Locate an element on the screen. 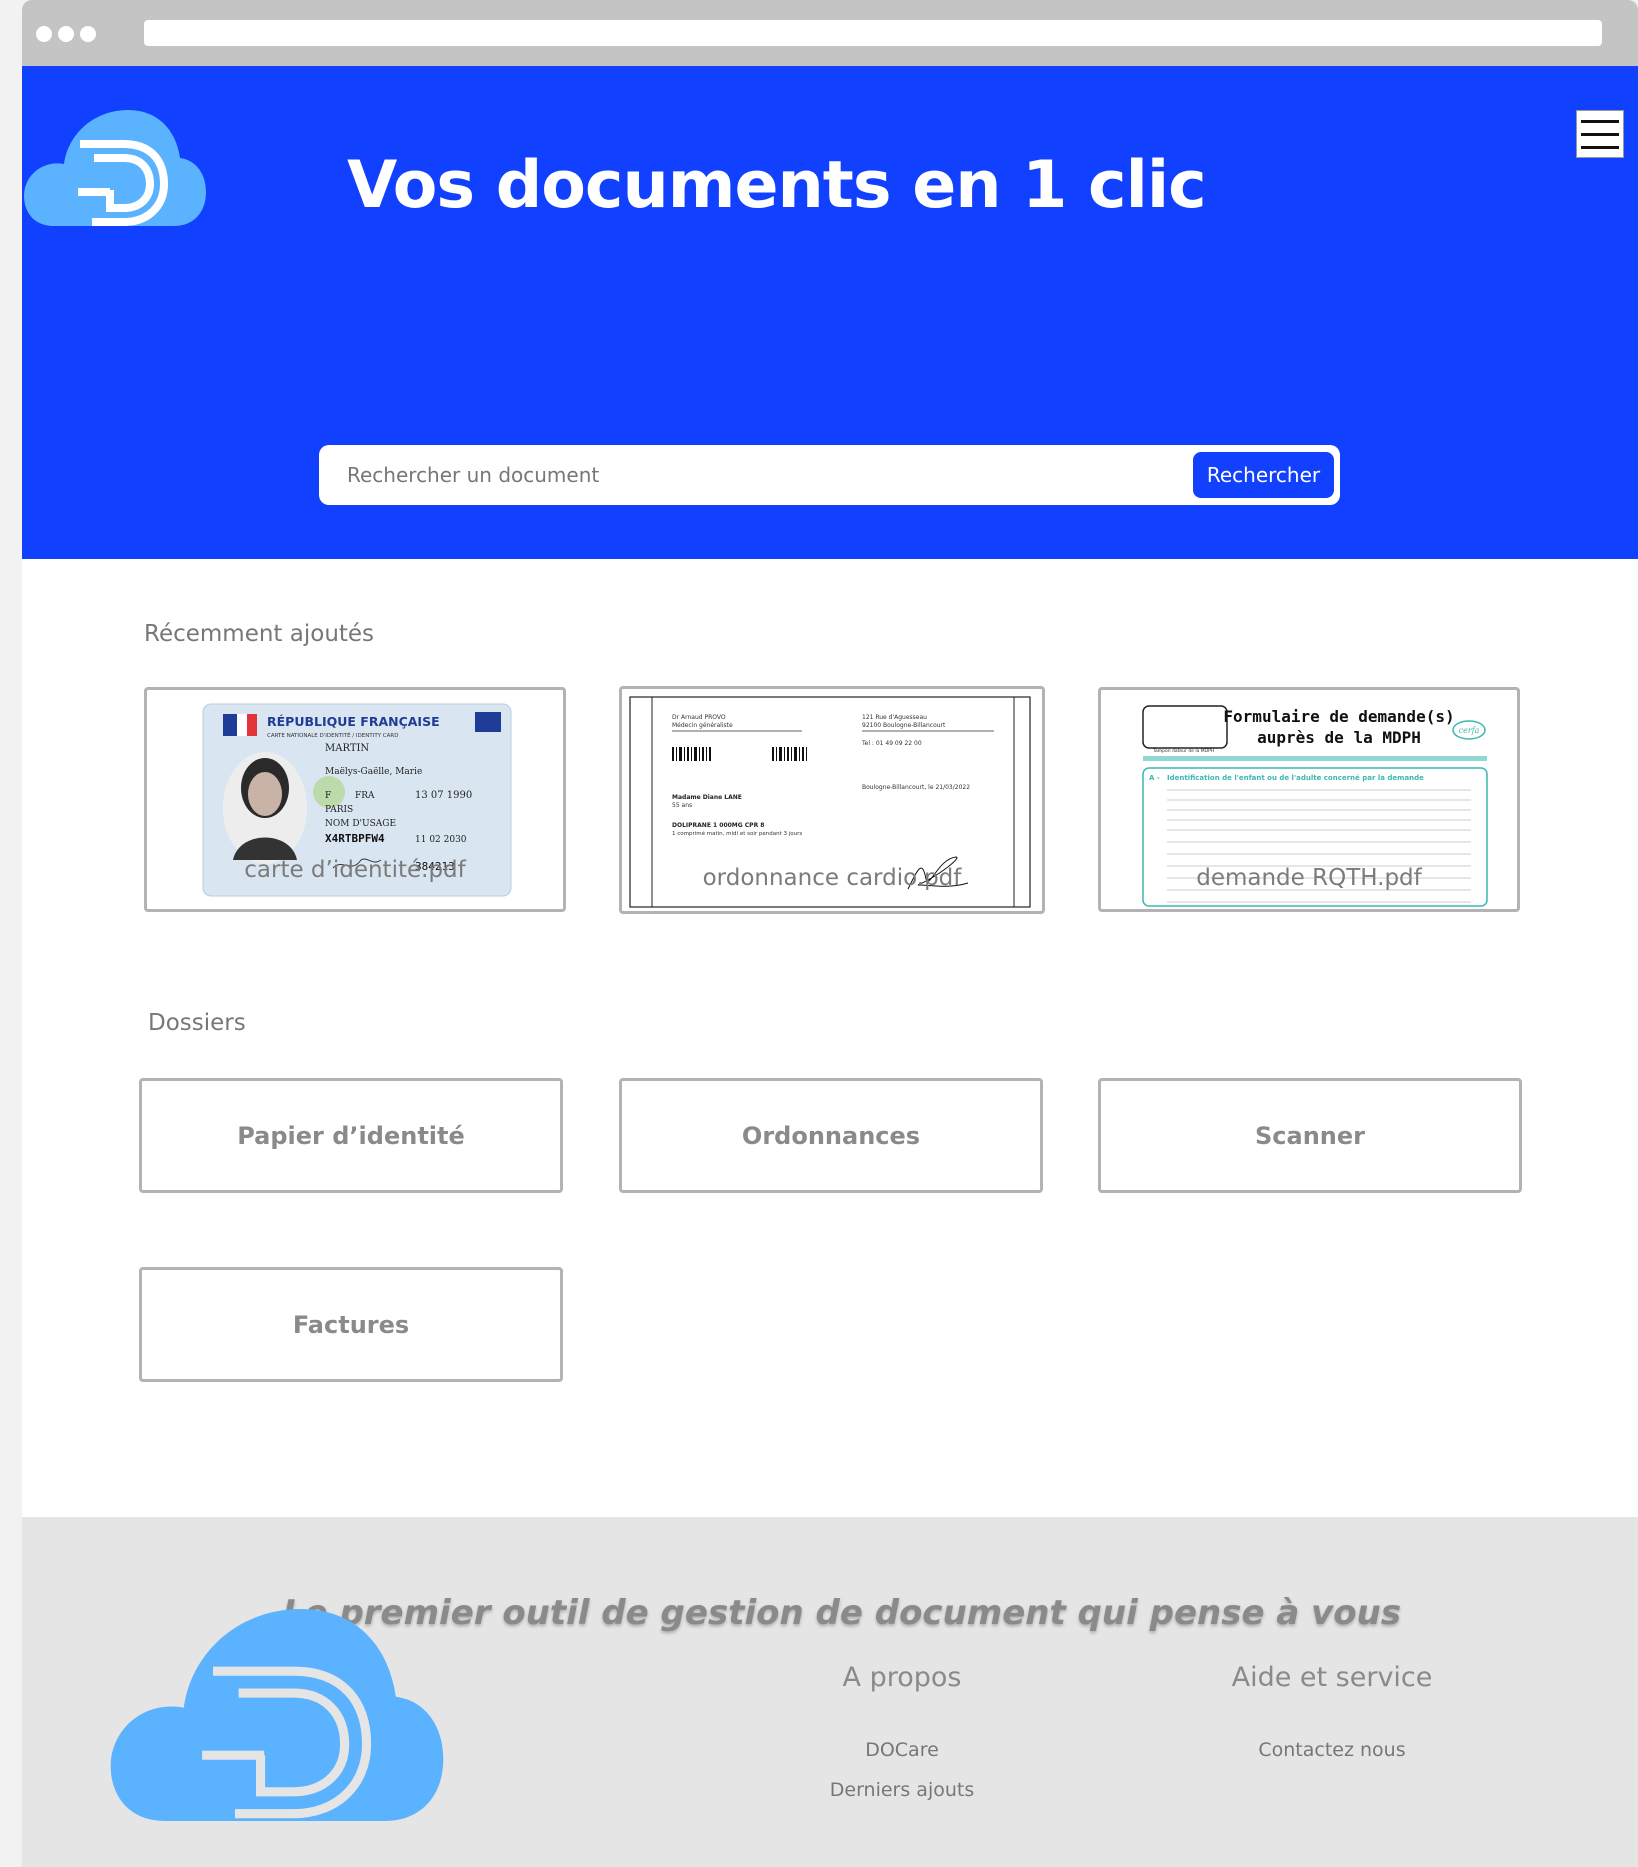 The image size is (1638, 1867). rx-address1: 121 Rue d'Aguesseau is located at coordinates (894, 717).